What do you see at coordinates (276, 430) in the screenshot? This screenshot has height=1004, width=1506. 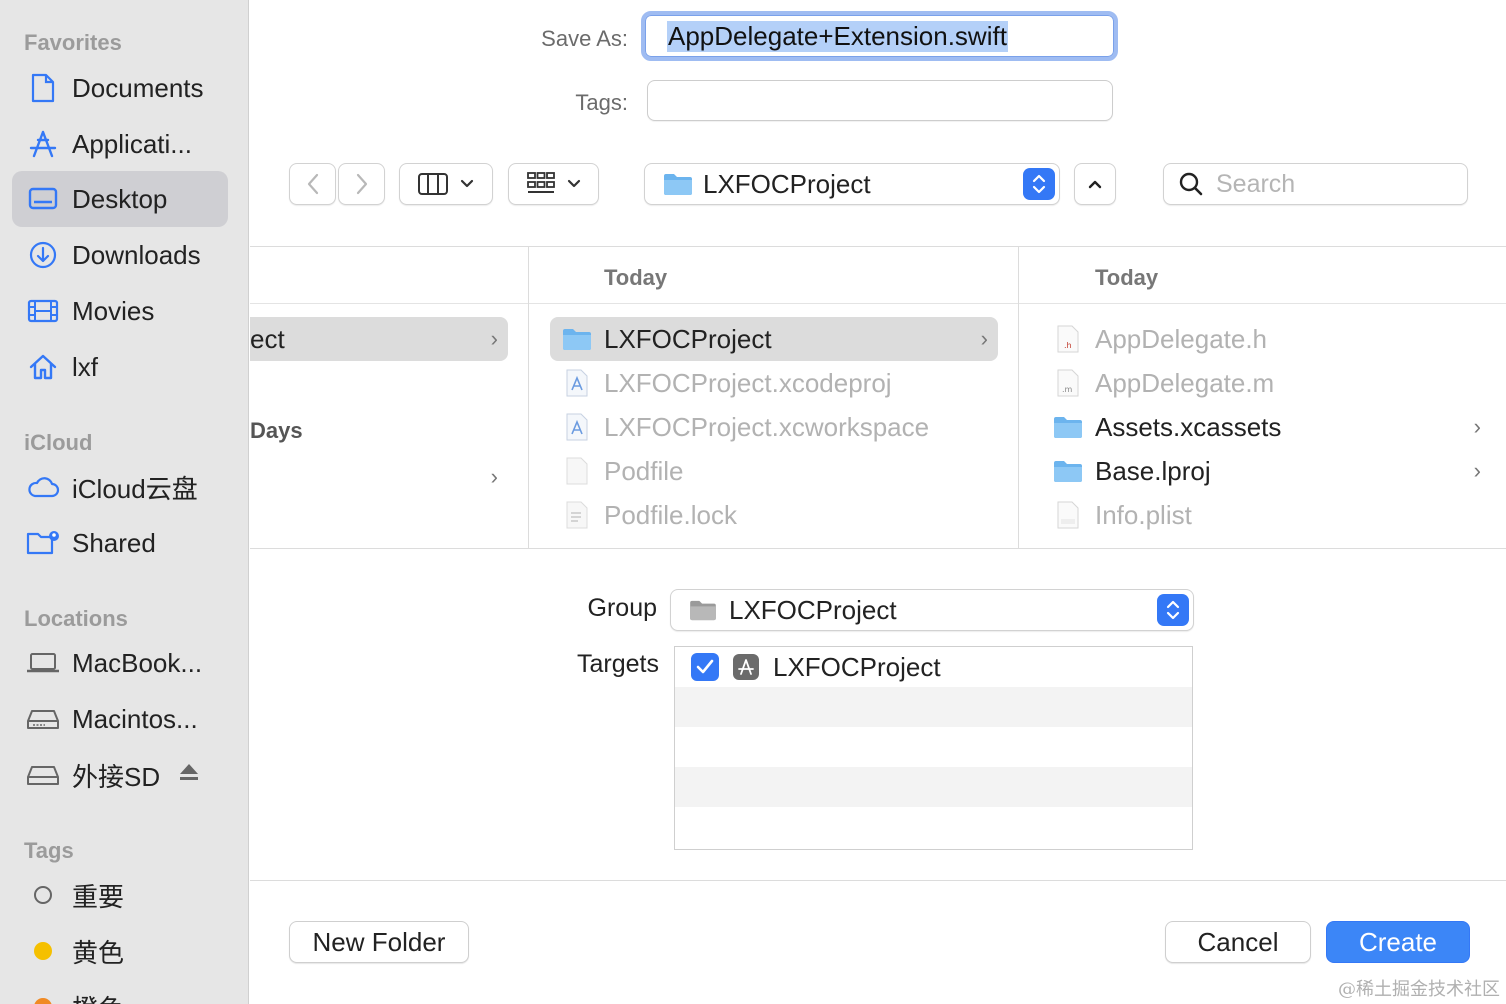 I see `list-item-label: Days` at bounding box center [276, 430].